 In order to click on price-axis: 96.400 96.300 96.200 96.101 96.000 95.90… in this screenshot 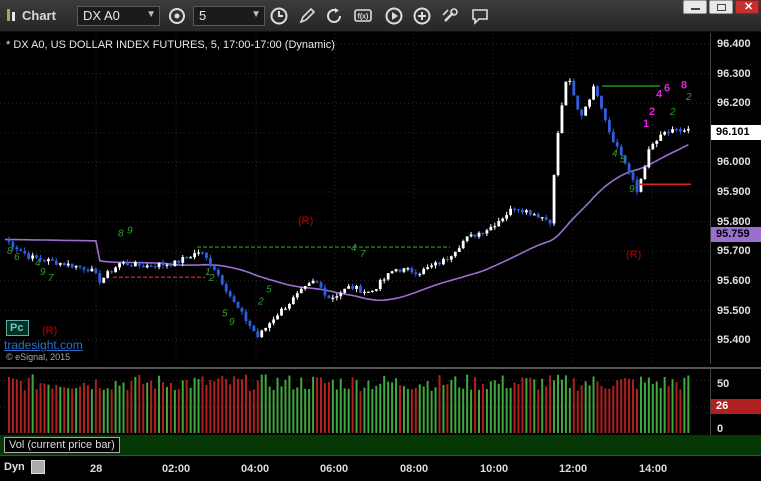, I will do `click(735, 198)`.